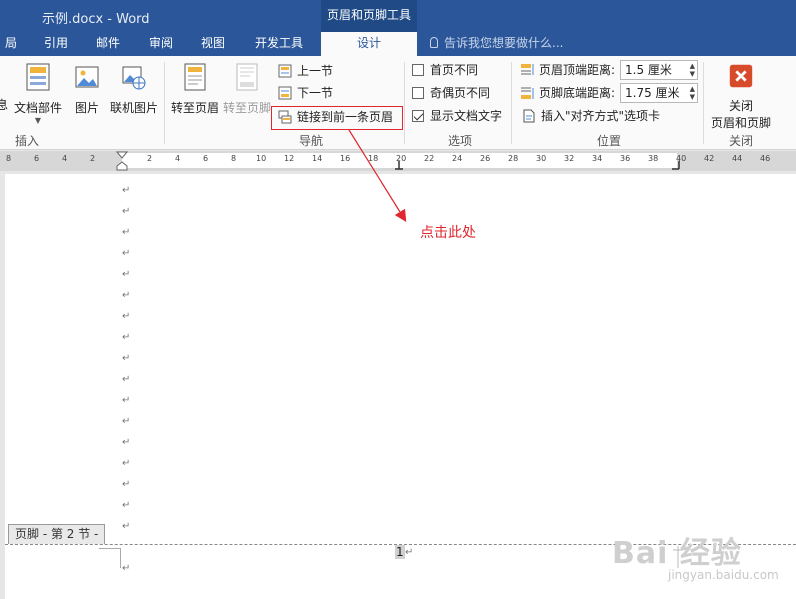 This screenshot has width=796, height=599. I want to click on annotation-arrow, so click(377, 176).